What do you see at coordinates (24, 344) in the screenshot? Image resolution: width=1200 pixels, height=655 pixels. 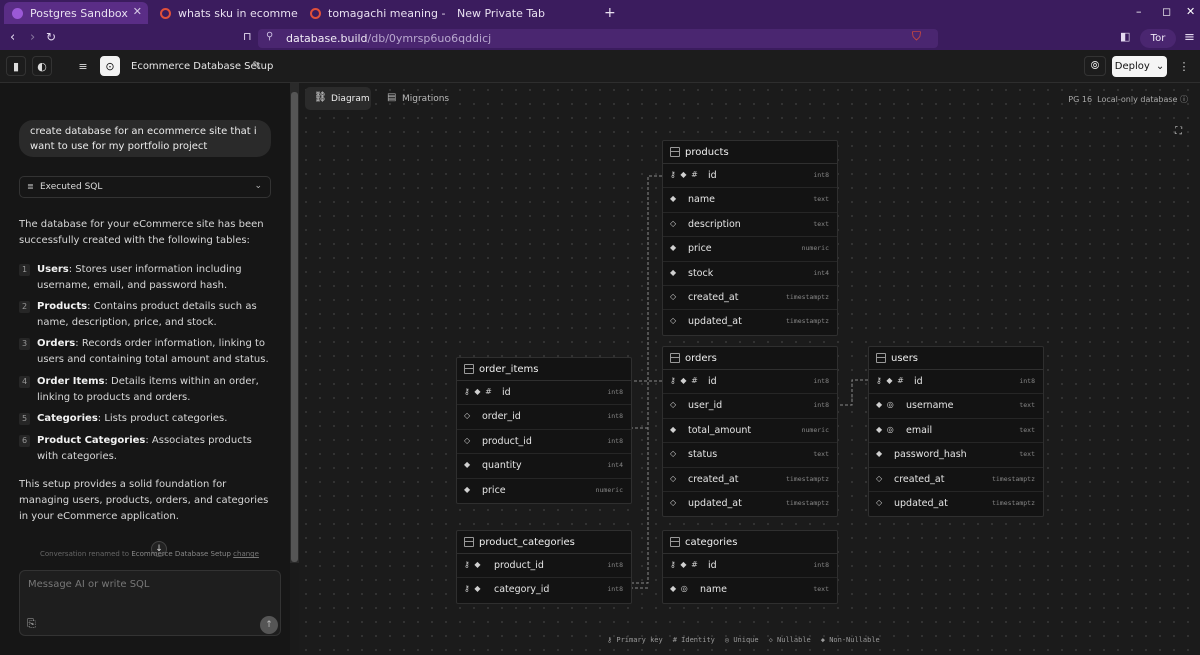 I see `list-number: 3` at bounding box center [24, 344].